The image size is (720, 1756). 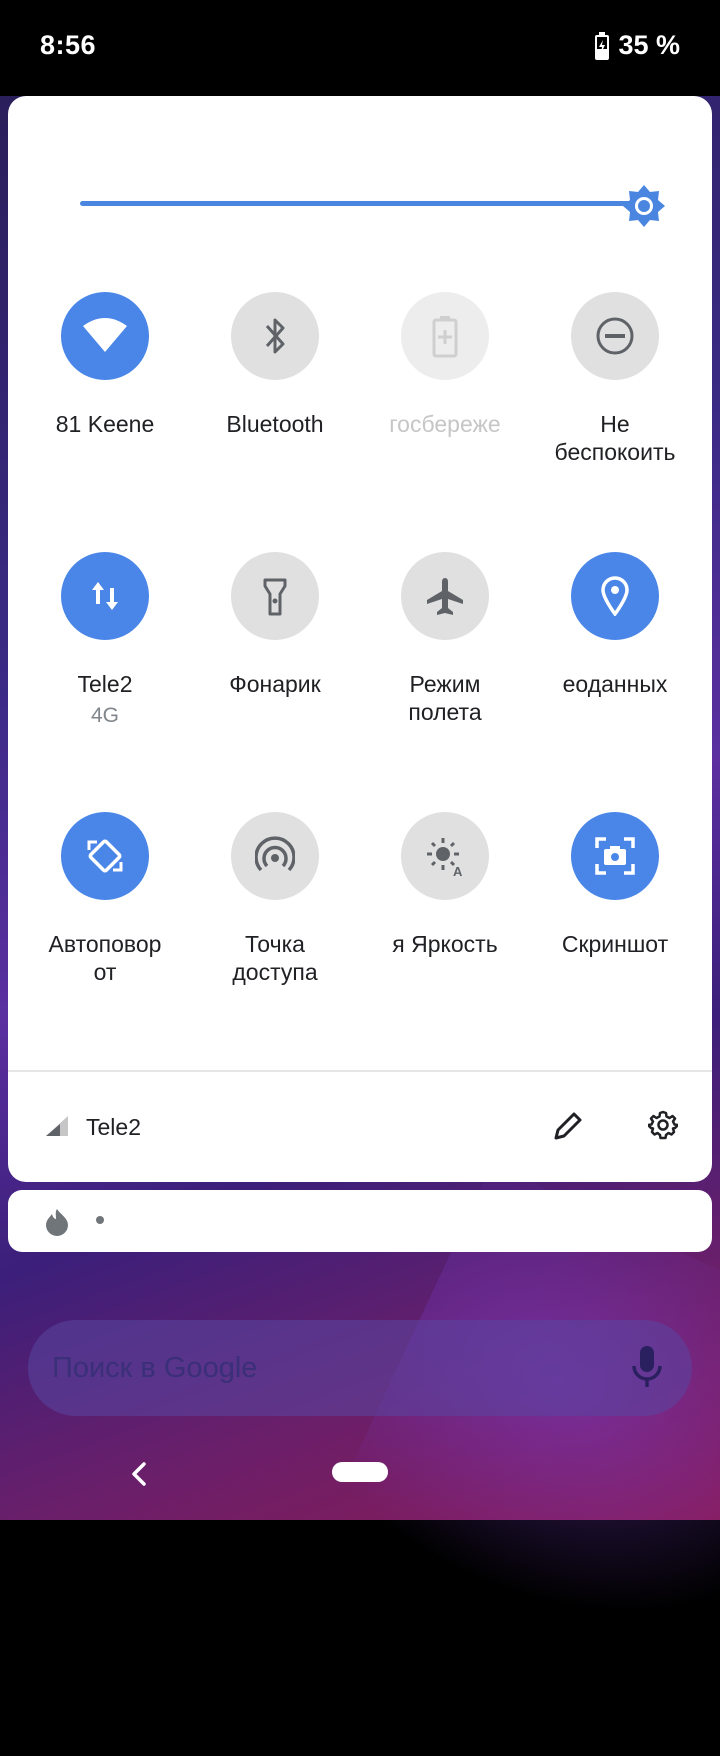 What do you see at coordinates (445, 596) in the screenshot?
I see `airplane-icon` at bounding box center [445, 596].